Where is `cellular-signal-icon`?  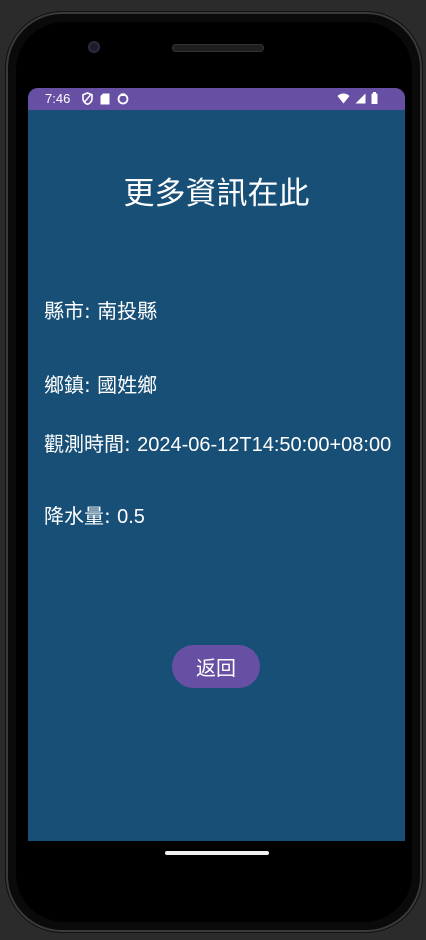 cellular-signal-icon is located at coordinates (360, 100).